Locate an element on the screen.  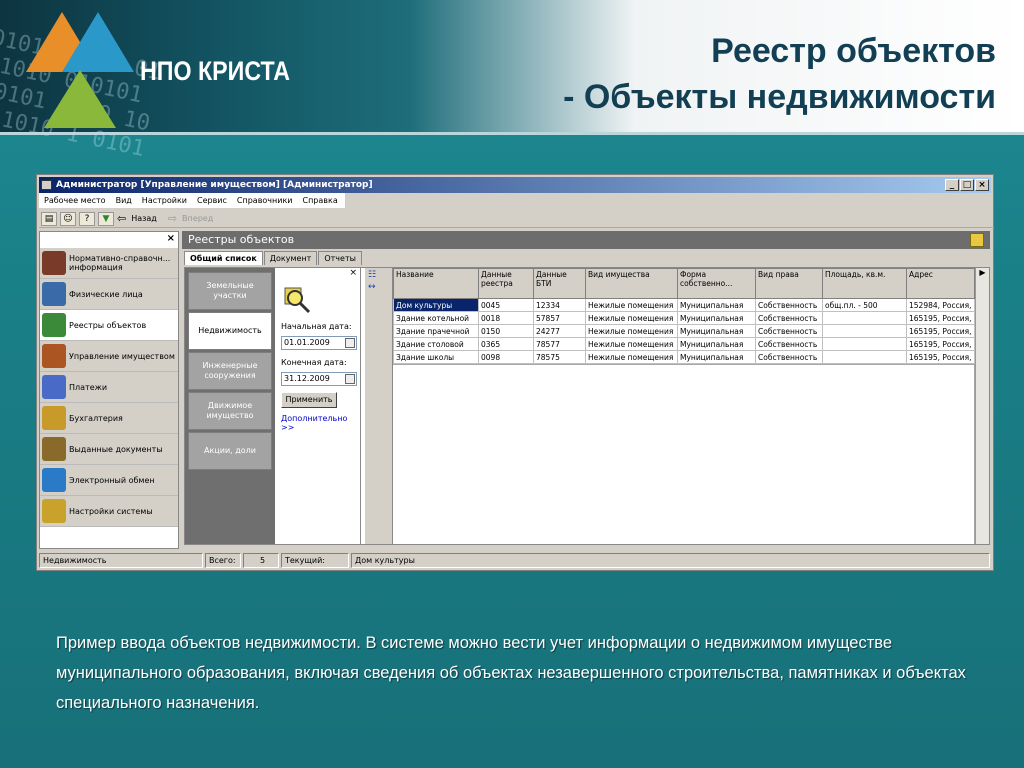
close-button: × is located at coordinates (982, 185).